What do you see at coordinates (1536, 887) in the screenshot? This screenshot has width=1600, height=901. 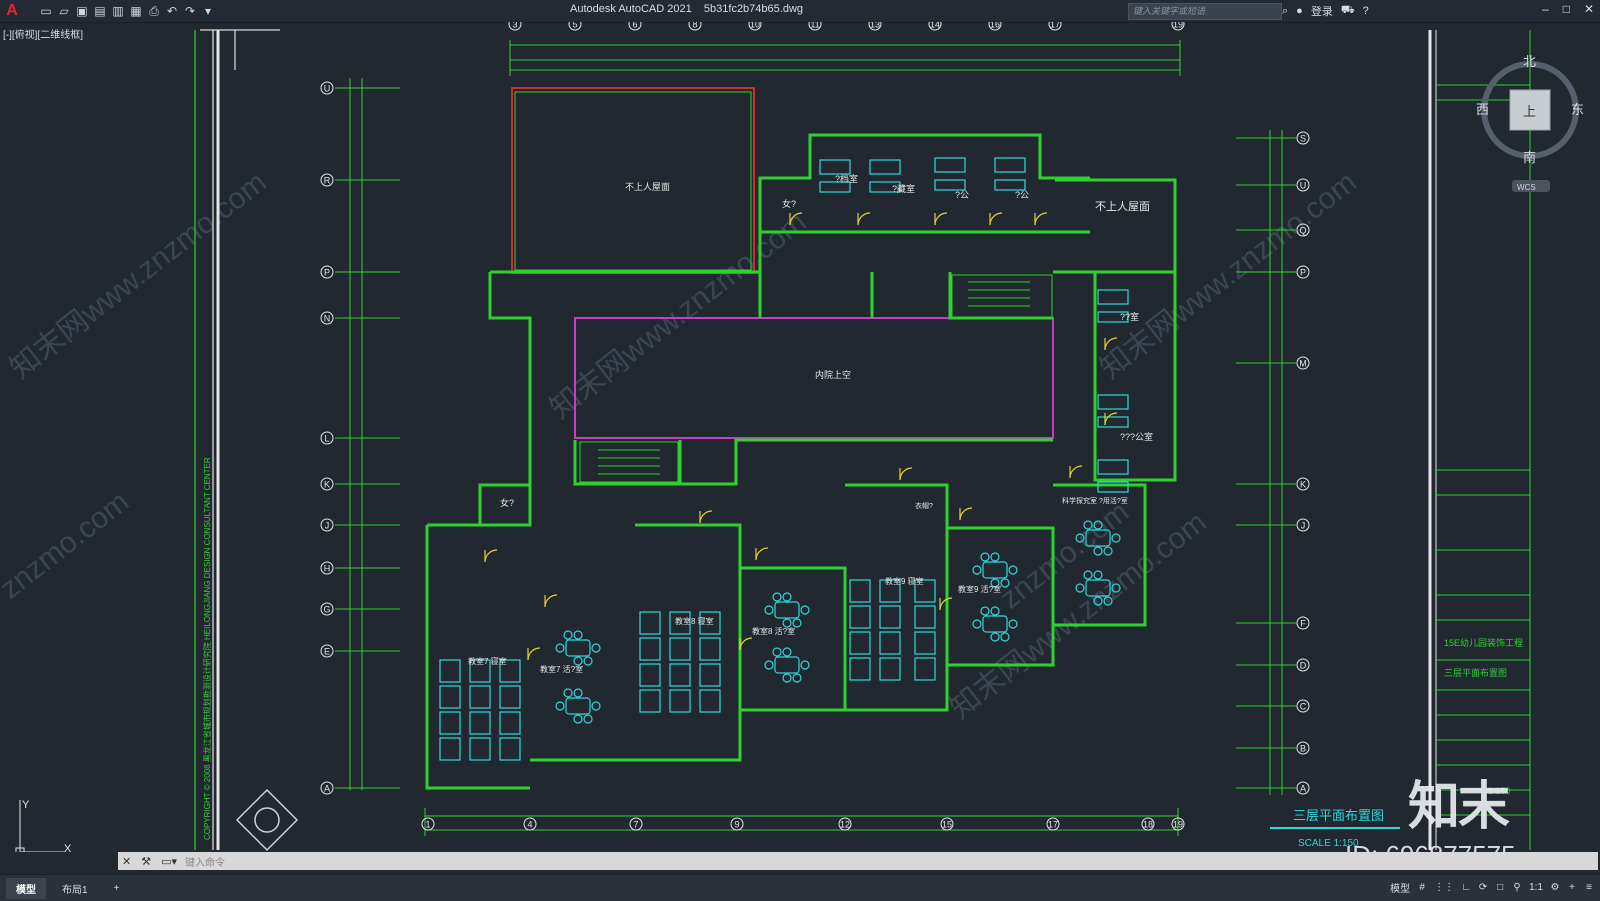 I see `scale-dropdown: 1:1` at bounding box center [1536, 887].